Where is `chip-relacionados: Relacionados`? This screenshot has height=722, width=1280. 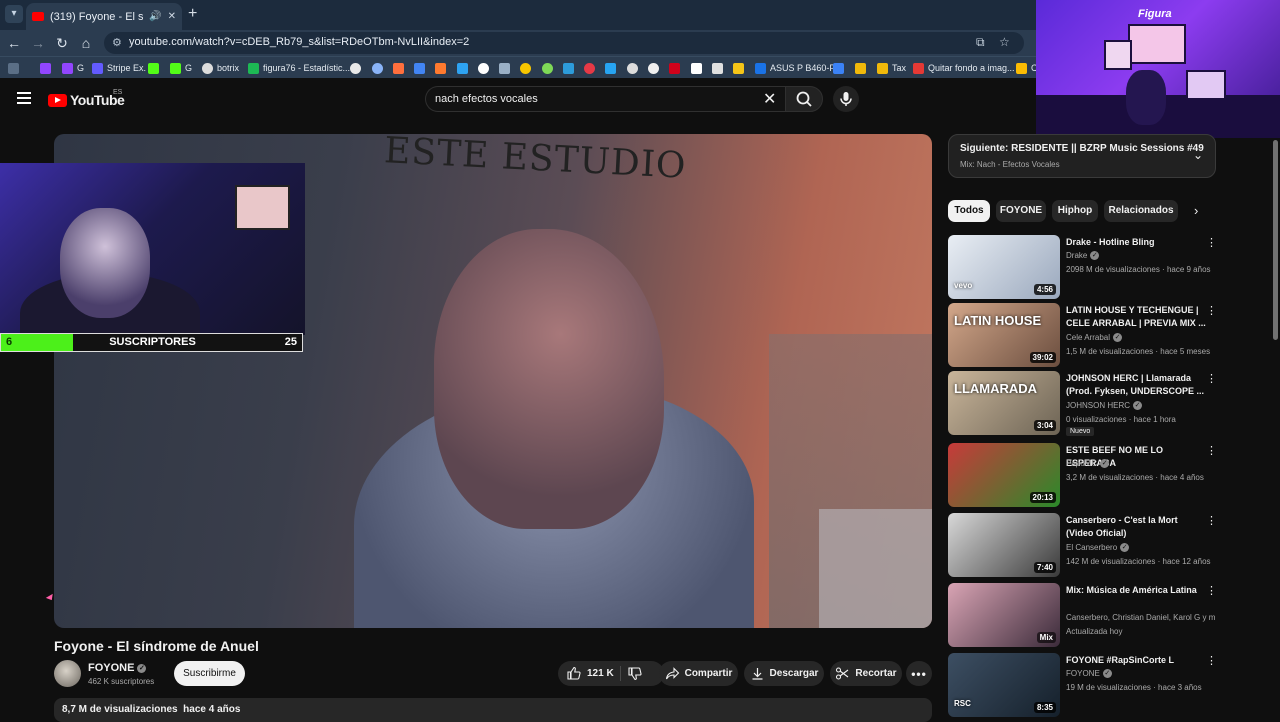
chip-relacionados: Relacionados is located at coordinates (1141, 211).